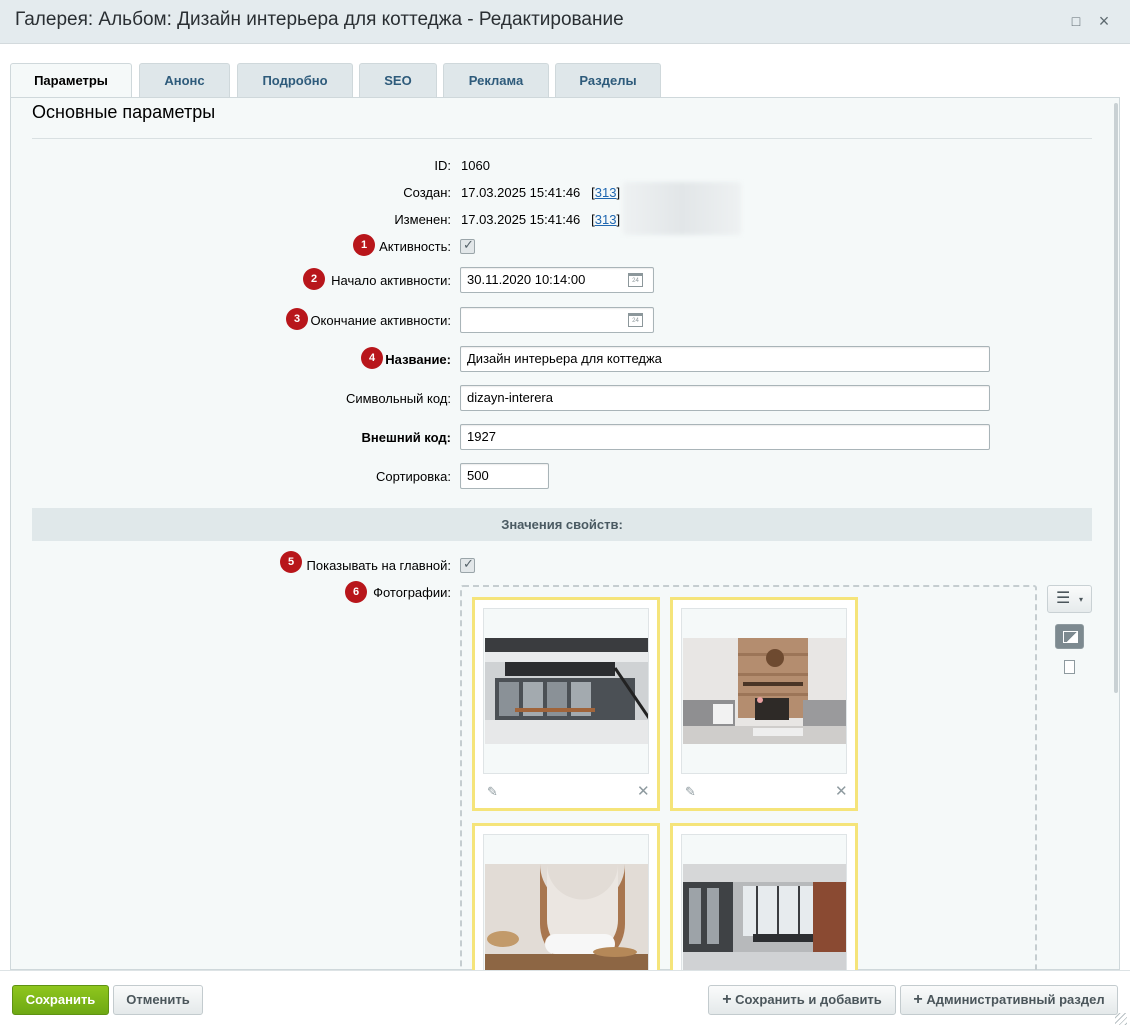 This screenshot has height=1028, width=1130. I want to click on created-row: 17.03.2025 15:41:46 [313], so click(540, 192).